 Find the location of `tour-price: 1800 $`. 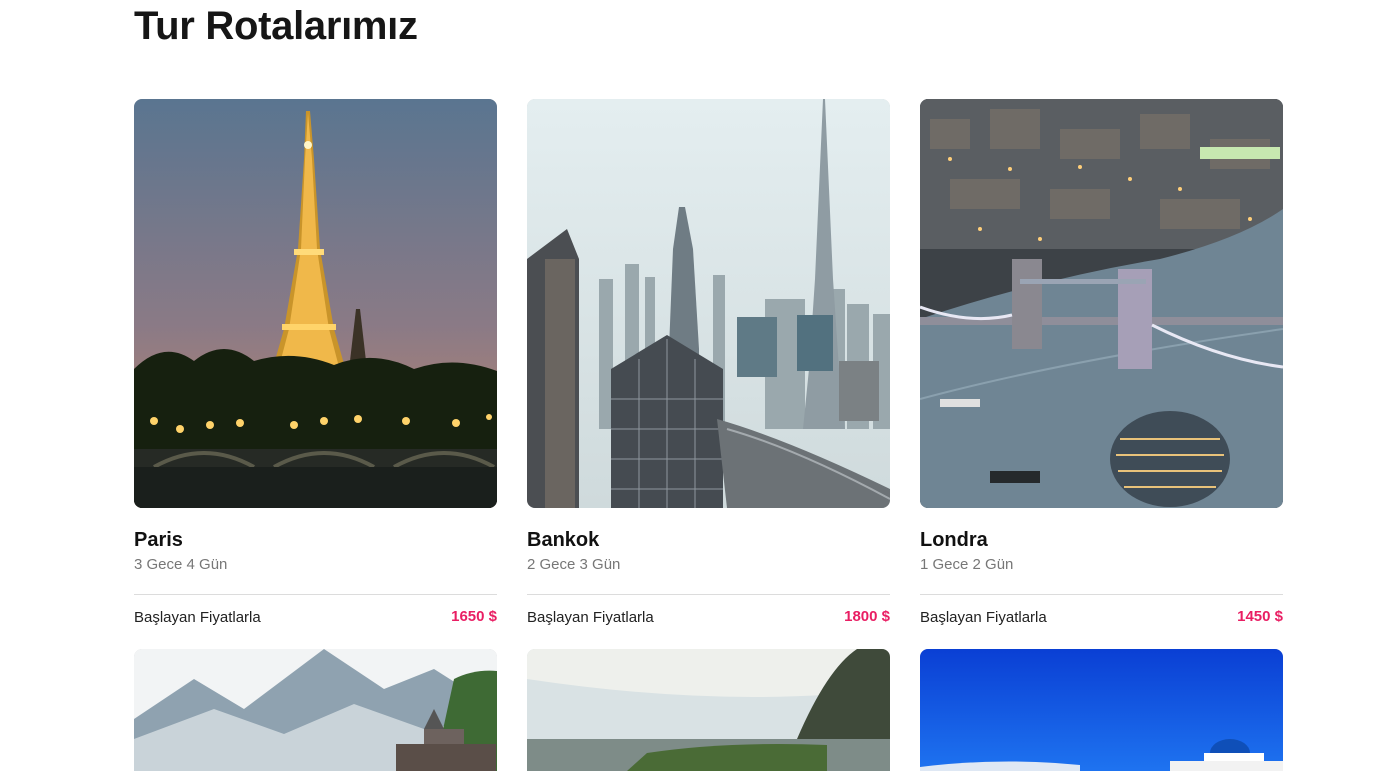

tour-price: 1800 $ is located at coordinates (867, 616).